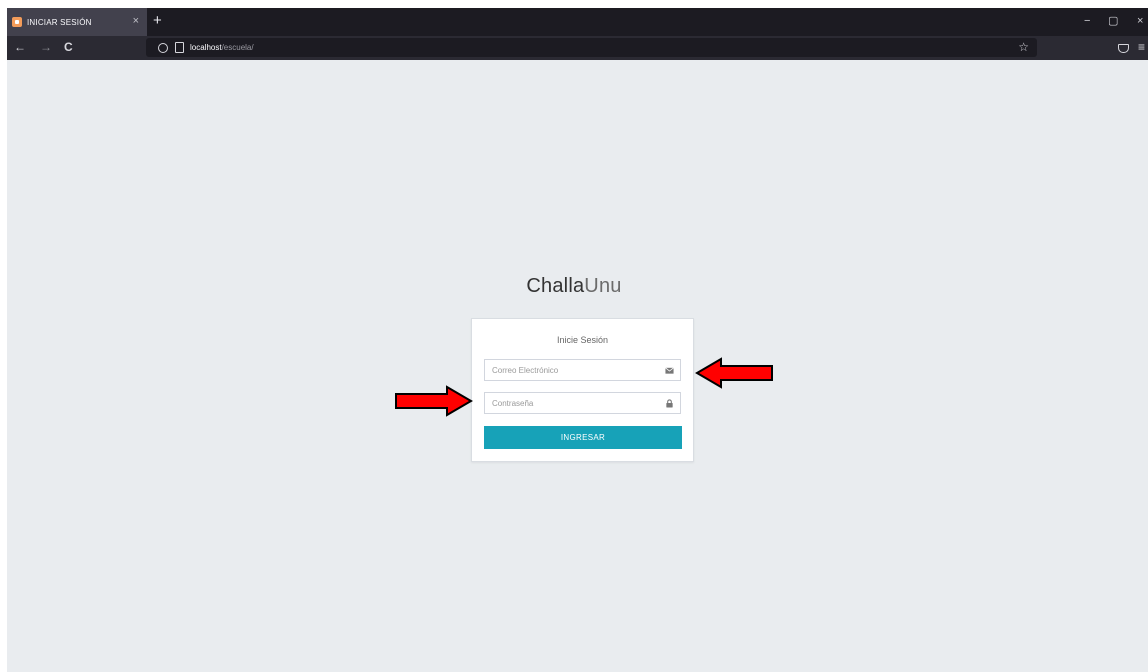 The height and width of the screenshot is (672, 1148). I want to click on tab-title: INICIAR SESIÓN, so click(59, 22).